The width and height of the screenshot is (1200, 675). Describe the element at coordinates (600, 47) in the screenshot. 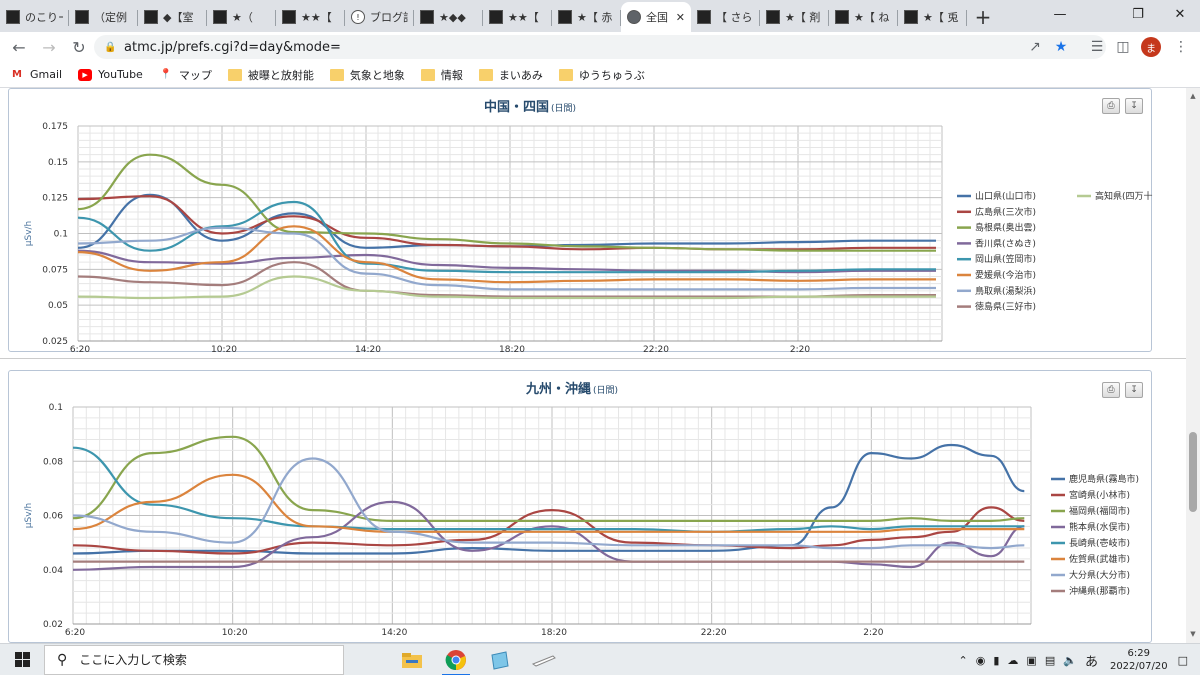

I see `address-bar: 🔒 atmc.jp/prefs.cgi?d=day&mode=` at that location.